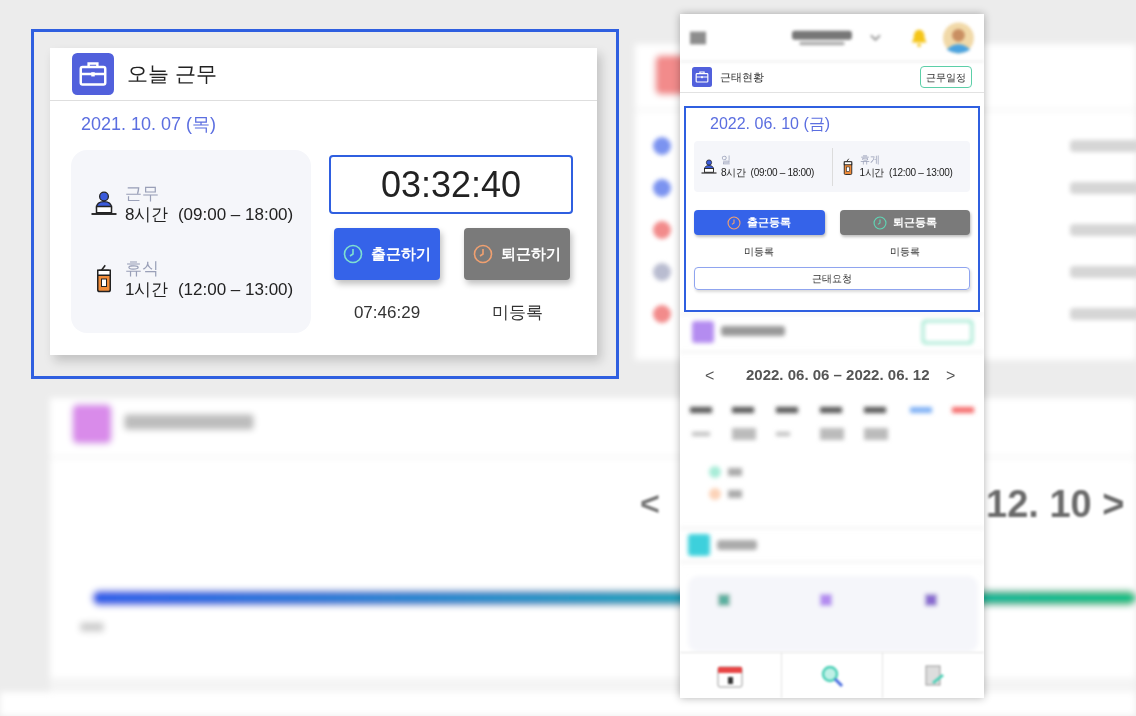  I want to click on record-time: 07:46:29, so click(387, 313).